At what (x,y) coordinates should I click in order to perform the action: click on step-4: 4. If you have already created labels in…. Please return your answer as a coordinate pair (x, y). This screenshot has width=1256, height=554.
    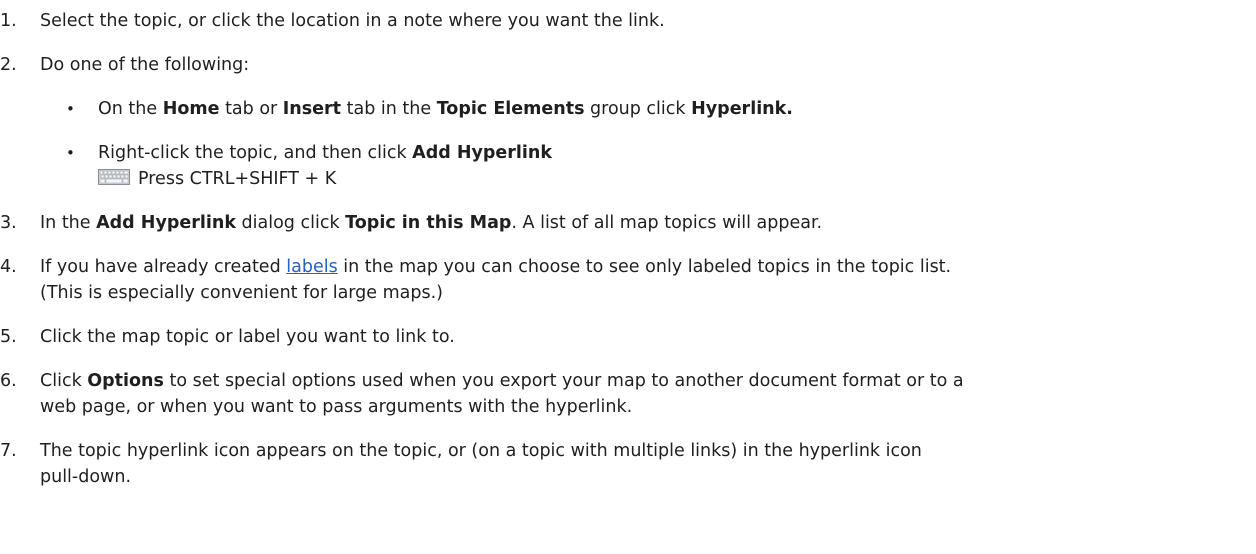
    Looking at the image, I should click on (625, 280).